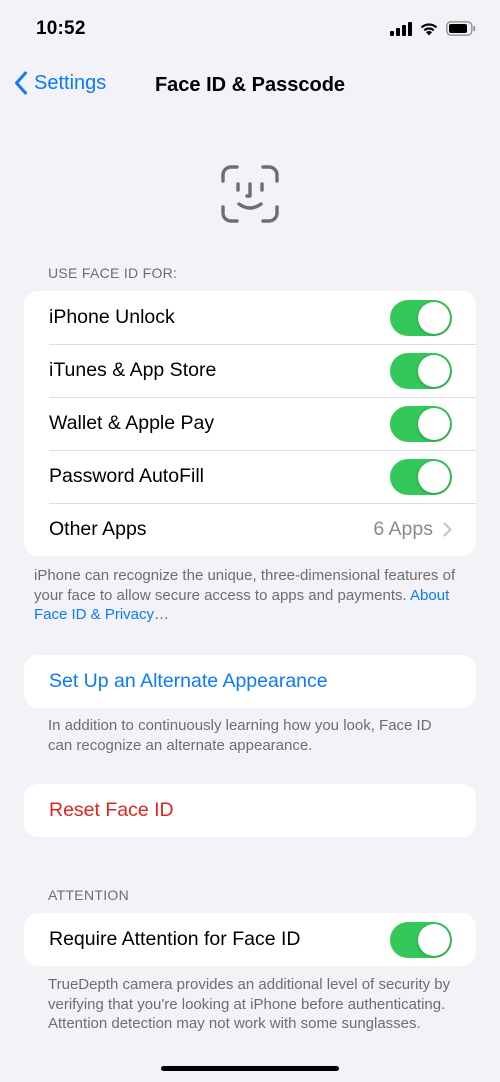 The width and height of the screenshot is (500, 1082). I want to click on password-autofill-toggle, so click(421, 476).